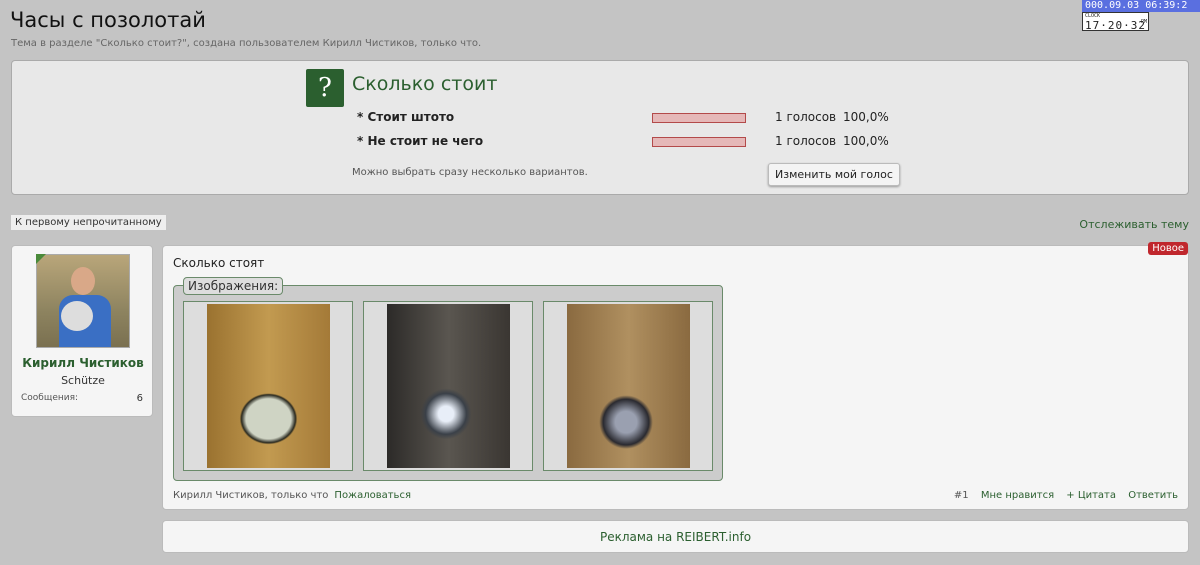  Describe the element at coordinates (1115, 25) in the screenshot. I see `clock-time: 17·20·32` at that location.